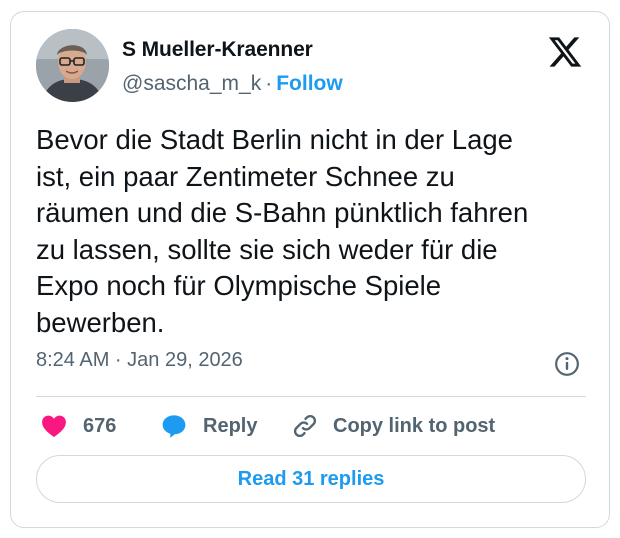  What do you see at coordinates (139, 360) in the screenshot?
I see `tweet-timestamp: 8:24 AM · Jan 29, 2026` at bounding box center [139, 360].